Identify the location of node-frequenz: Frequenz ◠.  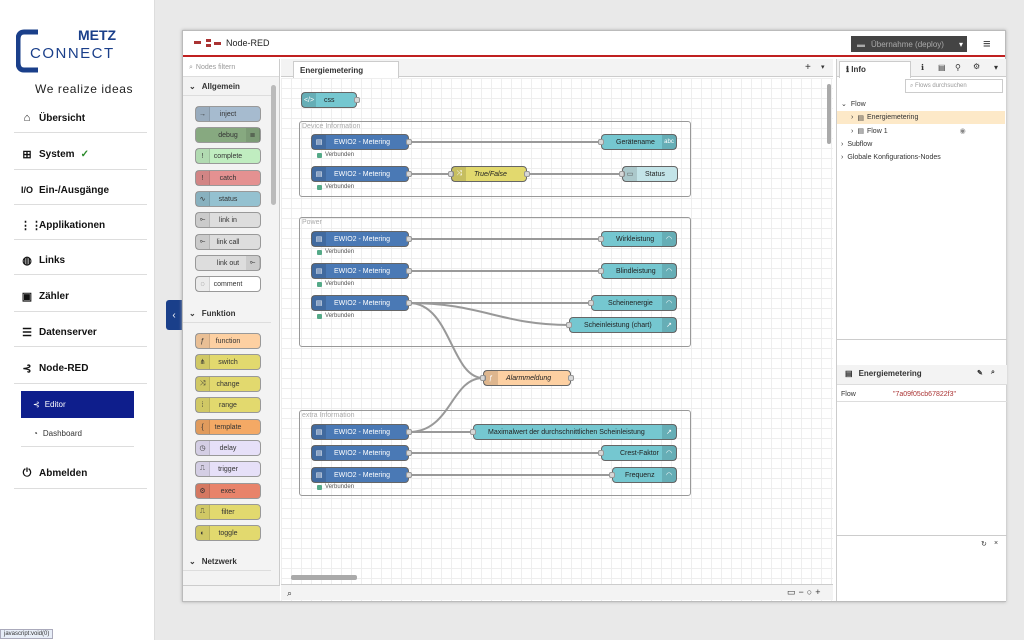
(643, 475).